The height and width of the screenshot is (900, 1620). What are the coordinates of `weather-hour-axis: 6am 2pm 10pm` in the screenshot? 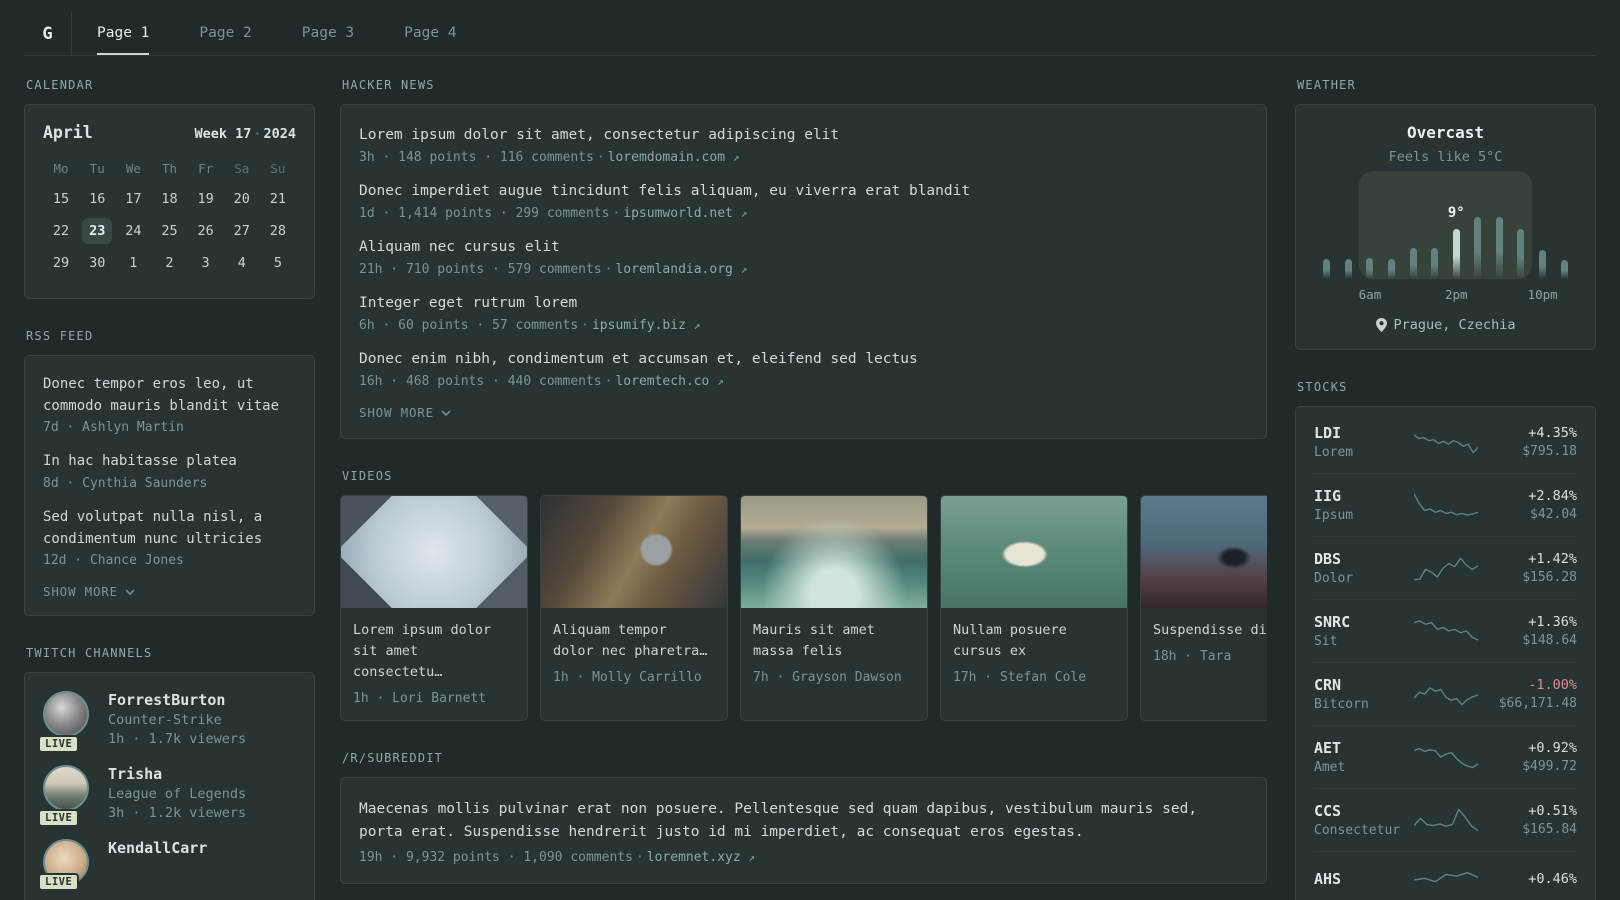 It's located at (1445, 295).